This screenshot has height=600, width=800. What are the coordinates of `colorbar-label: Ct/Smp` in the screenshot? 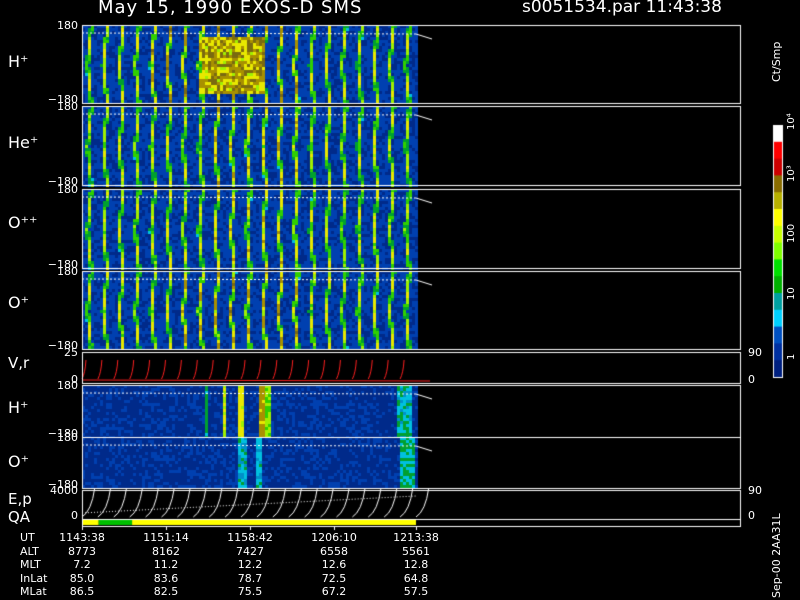 It's located at (776, 61).